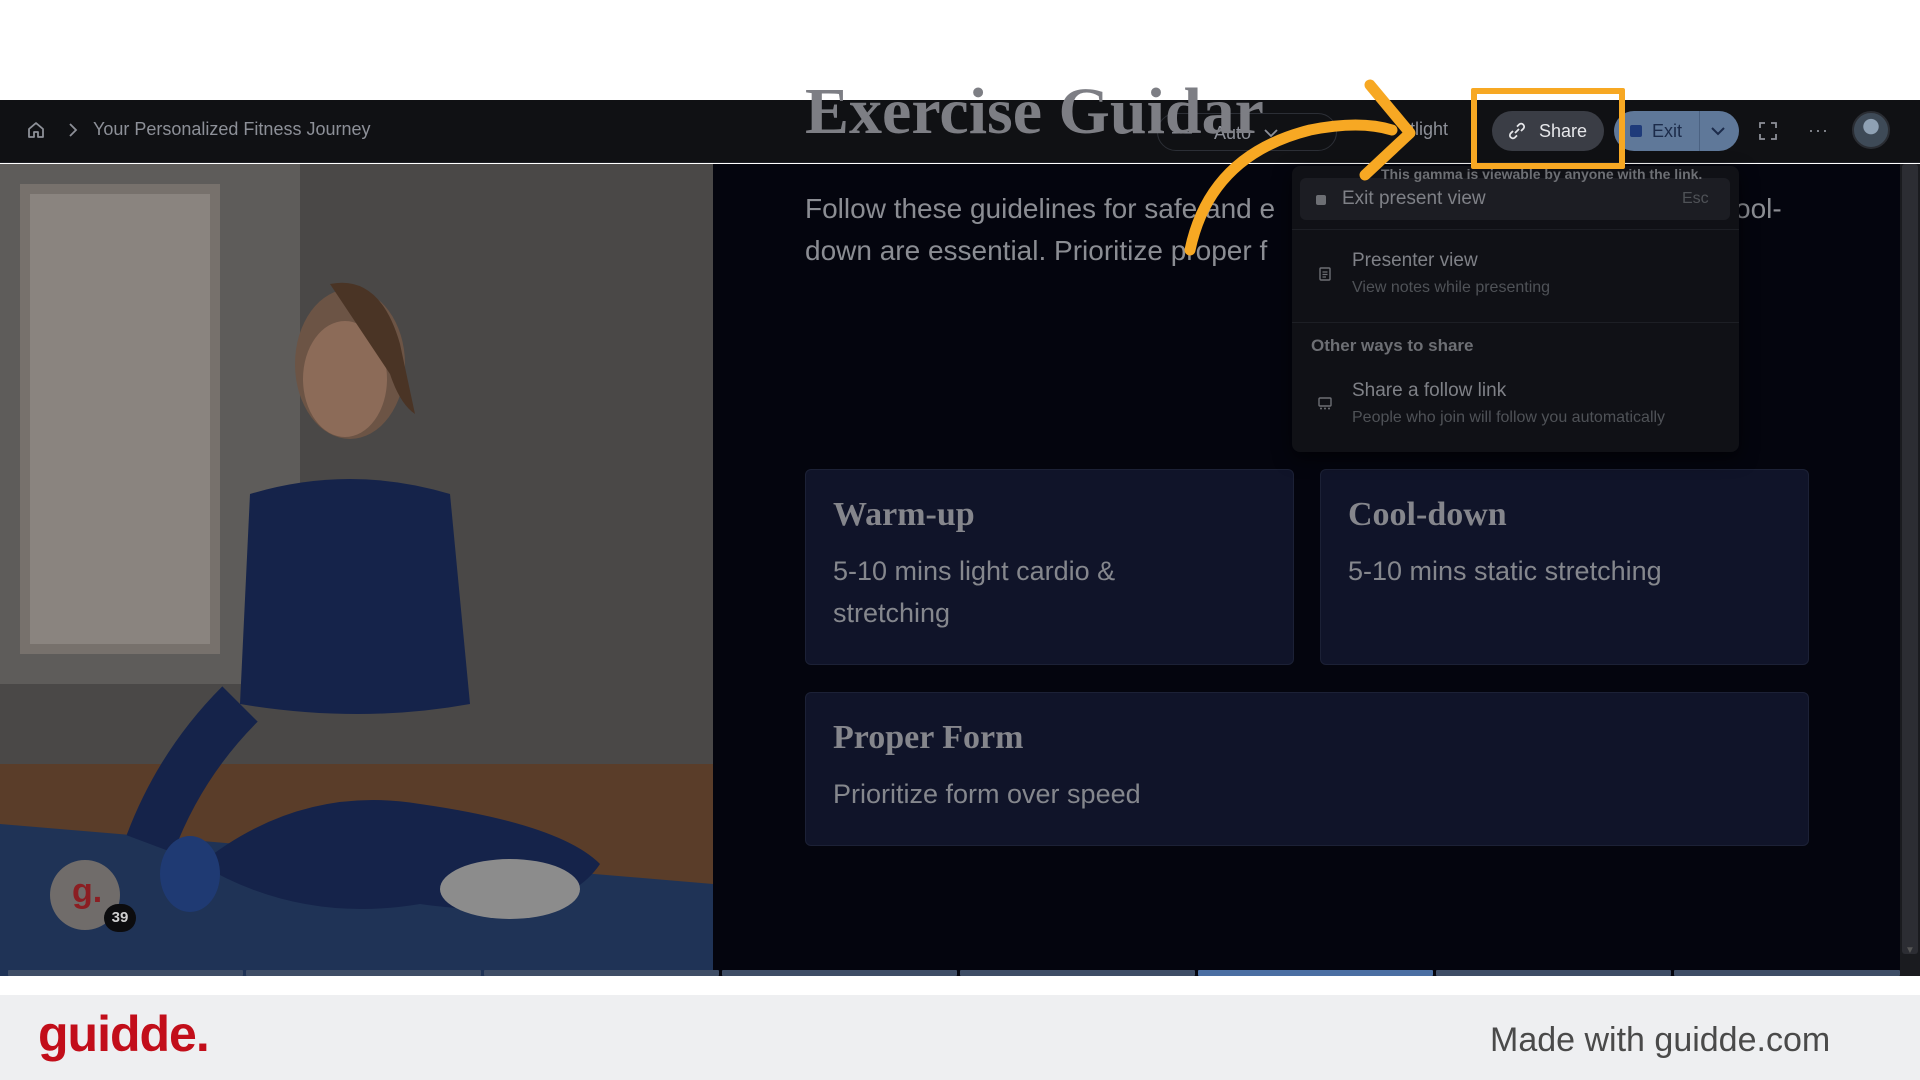 Image resolution: width=1920 pixels, height=1080 pixels. I want to click on slide-progress, so click(954, 974).